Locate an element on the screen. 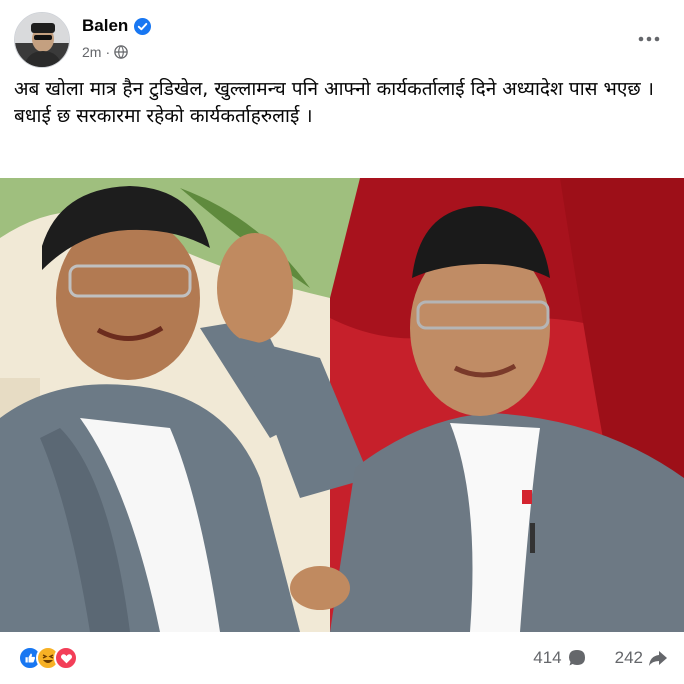  shares-count-button: 242 is located at coordinates (641, 658).